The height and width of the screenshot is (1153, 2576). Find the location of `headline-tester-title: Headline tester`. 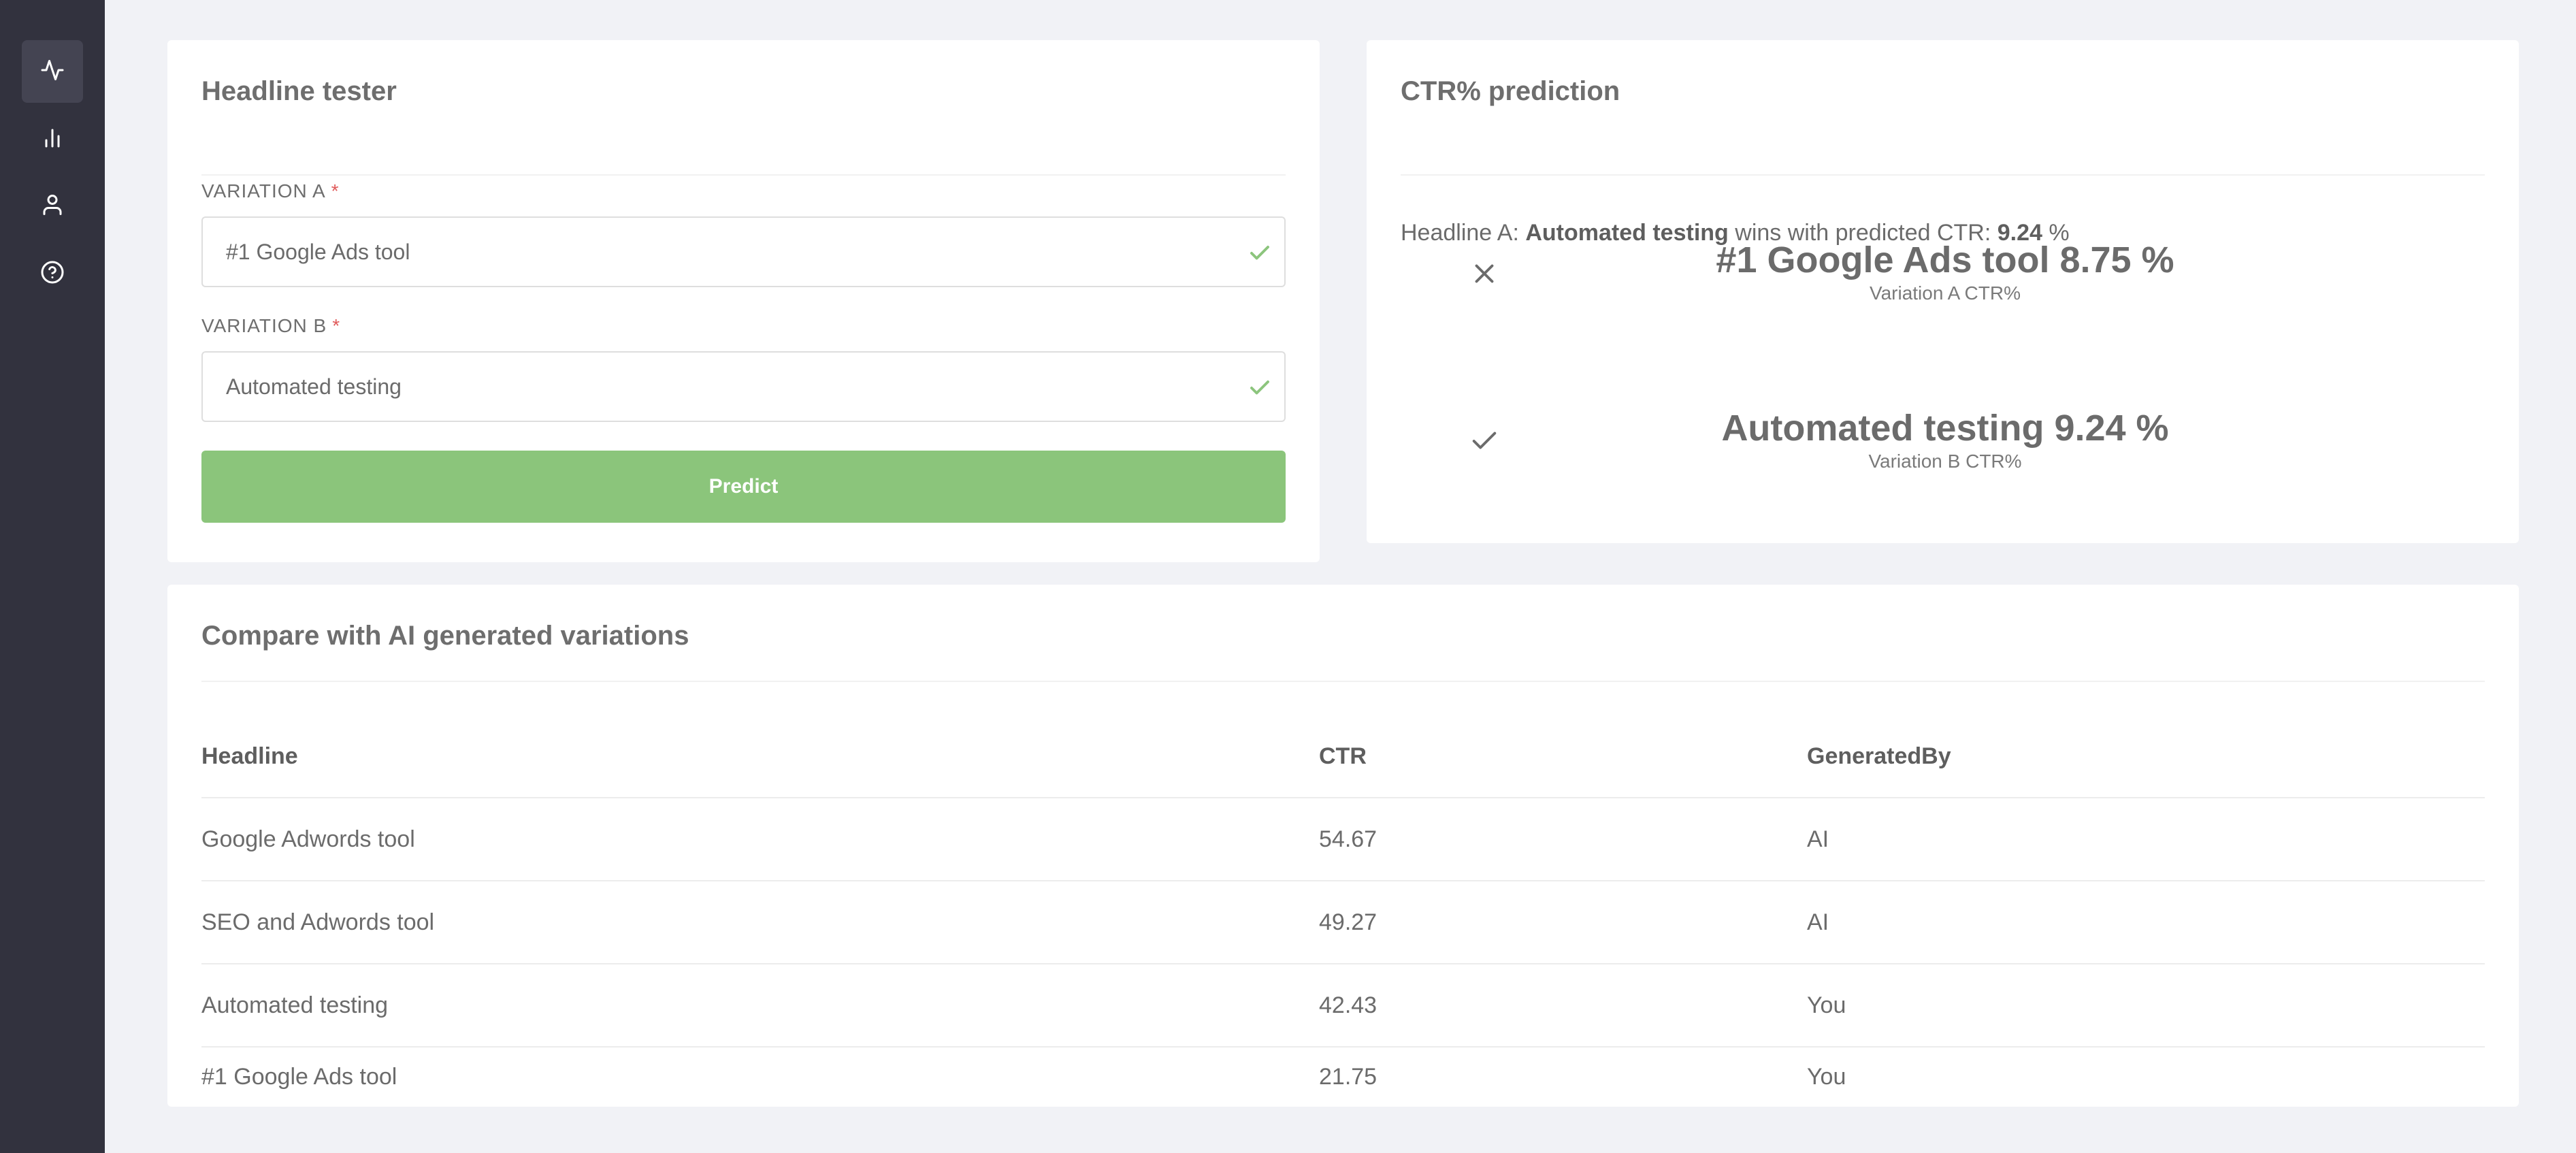

headline-tester-title: Headline tester is located at coordinates (299, 91).